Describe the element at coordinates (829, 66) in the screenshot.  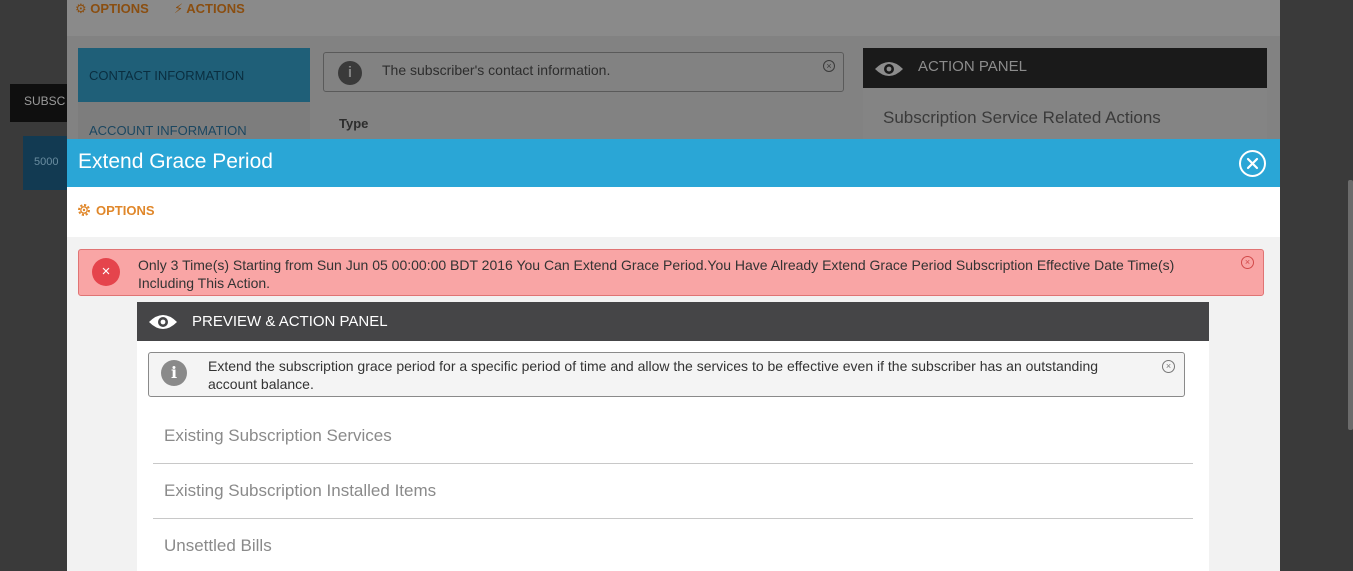
I see `close-icon: ×` at that location.